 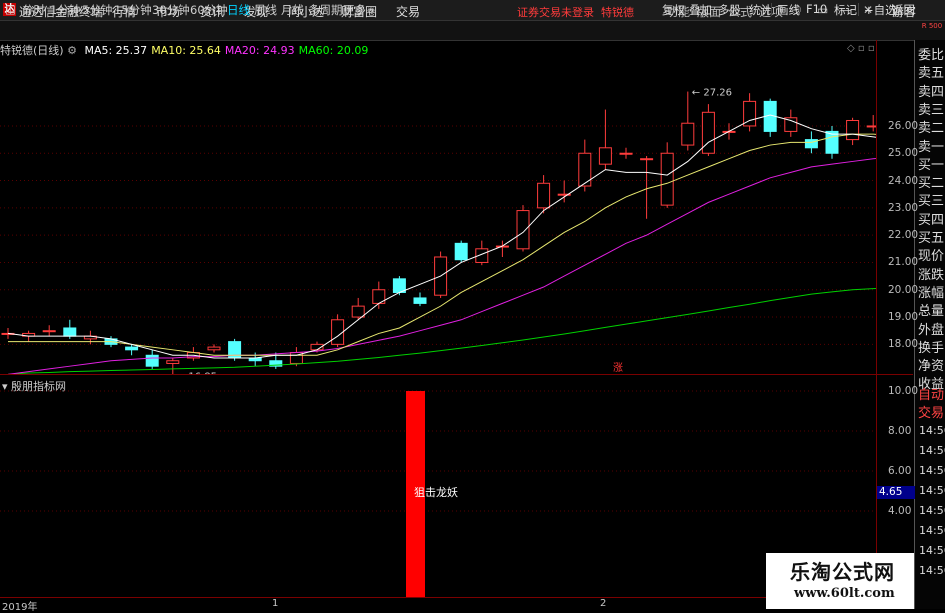 What do you see at coordinates (903, 207) in the screenshot?
I see `price-tick-label: 23.00` at bounding box center [903, 207].